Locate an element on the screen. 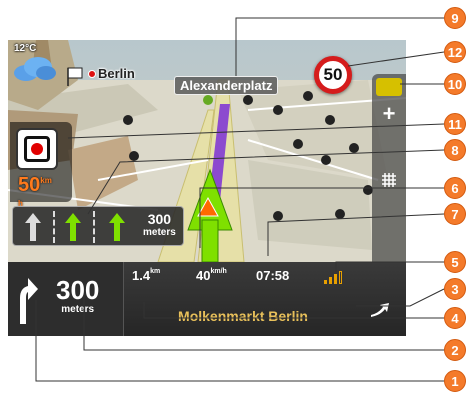  gps-signal-icon is located at coordinates (336, 277).